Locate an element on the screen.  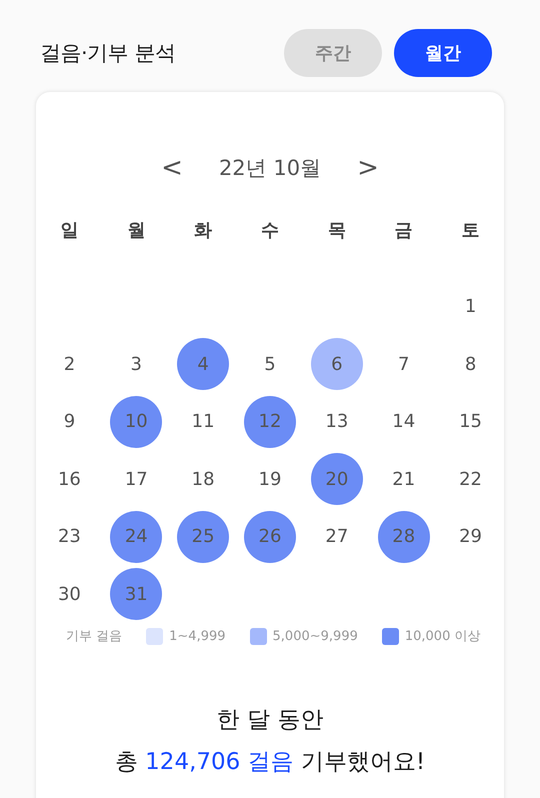
next-month-button: > is located at coordinates (368, 168).